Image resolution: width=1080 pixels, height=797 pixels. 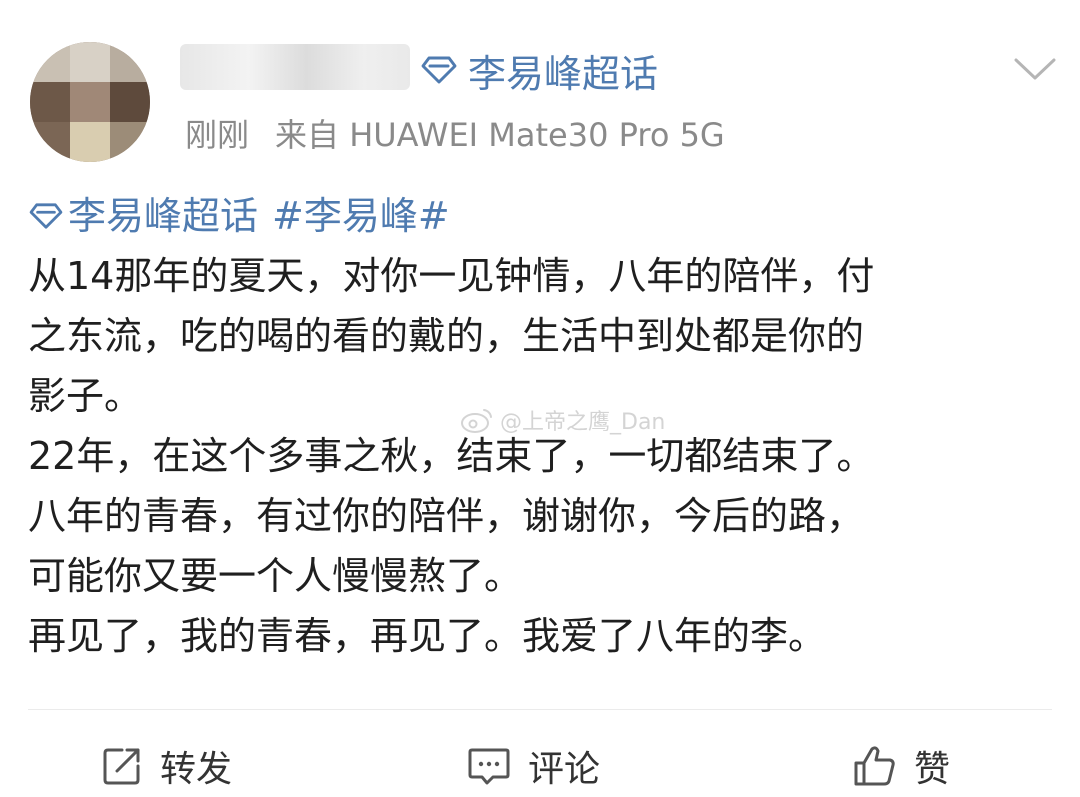 What do you see at coordinates (295, 67) in the screenshot?
I see `username` at bounding box center [295, 67].